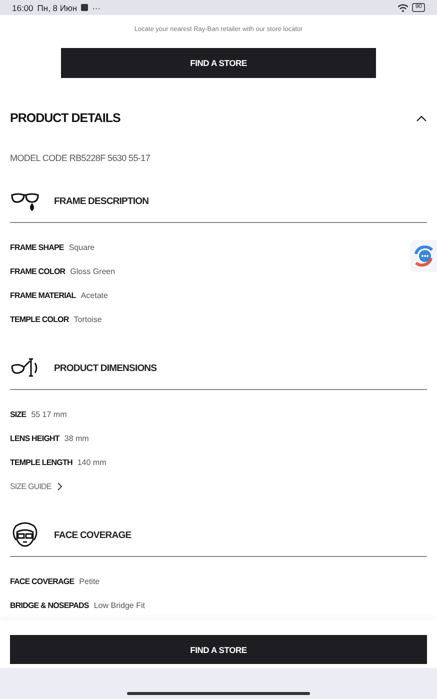 This screenshot has height=699, width=437. Describe the element at coordinates (421, 118) in the screenshot. I see `chevron-up-icon` at that location.